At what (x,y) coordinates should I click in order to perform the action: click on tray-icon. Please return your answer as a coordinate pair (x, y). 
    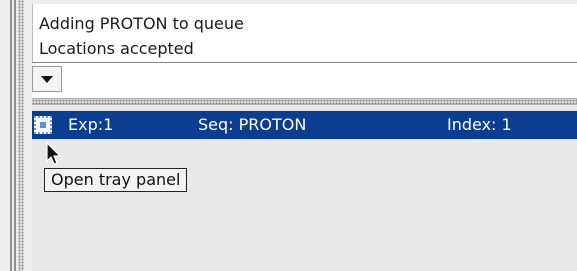
    Looking at the image, I should click on (43, 125).